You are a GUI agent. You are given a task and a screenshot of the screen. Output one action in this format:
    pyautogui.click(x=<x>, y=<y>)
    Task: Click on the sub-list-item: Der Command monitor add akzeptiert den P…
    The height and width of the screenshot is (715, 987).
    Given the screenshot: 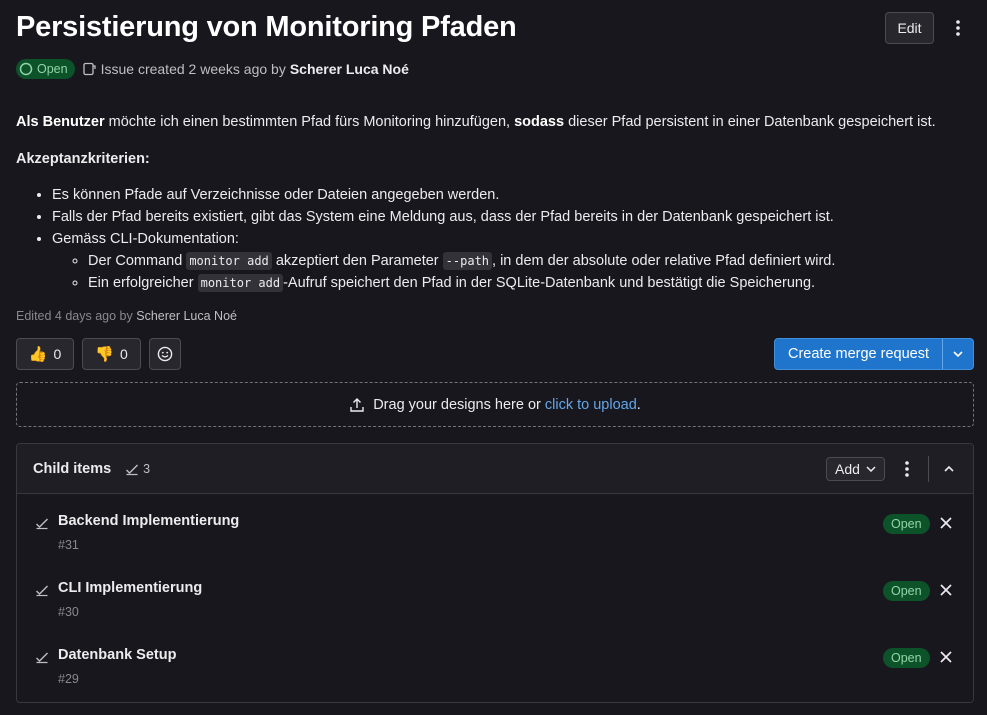 What is the action you would take?
    pyautogui.click(x=532, y=261)
    